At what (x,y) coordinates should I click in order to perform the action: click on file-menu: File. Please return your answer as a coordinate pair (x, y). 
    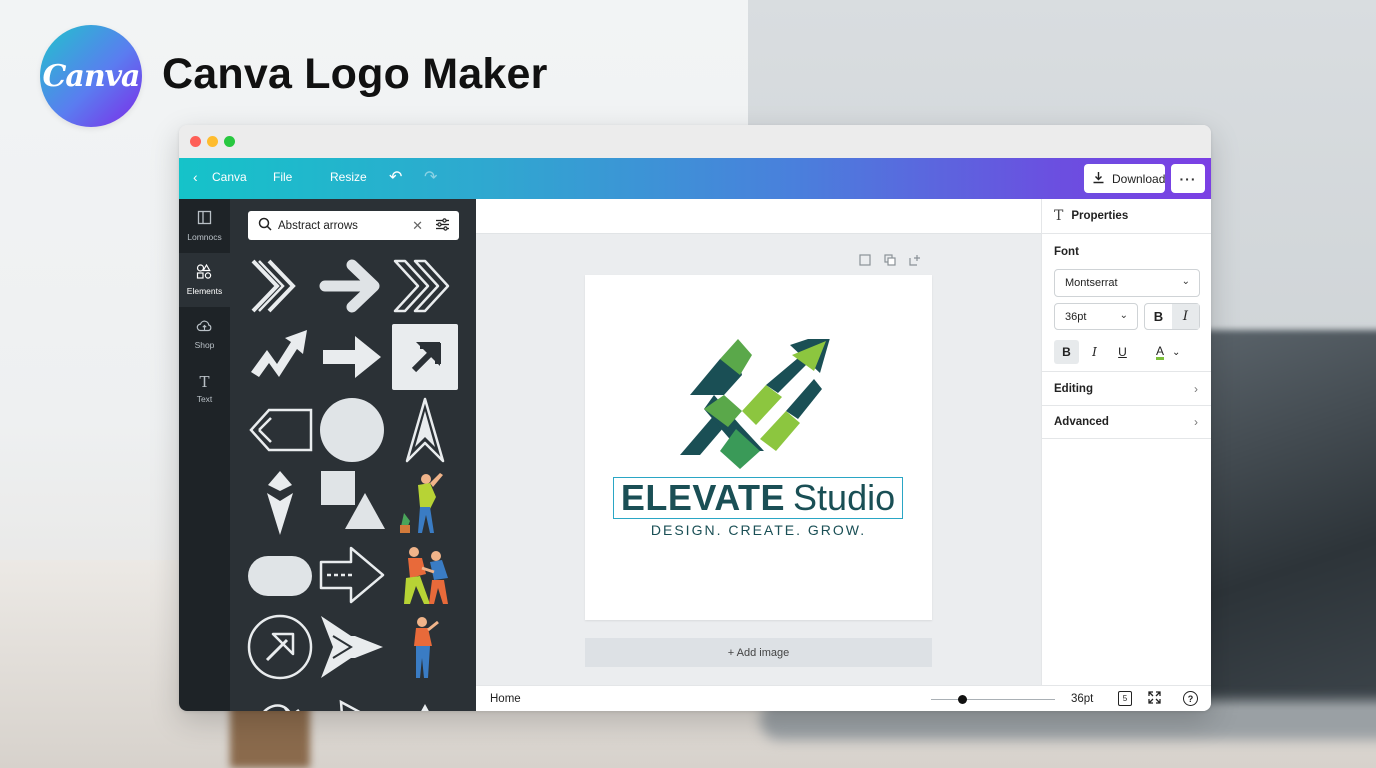
    Looking at the image, I should click on (282, 177).